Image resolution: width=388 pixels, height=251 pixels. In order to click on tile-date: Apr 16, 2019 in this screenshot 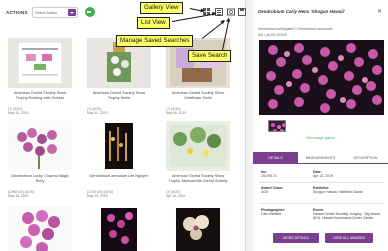, I will do `click(176, 196)`.